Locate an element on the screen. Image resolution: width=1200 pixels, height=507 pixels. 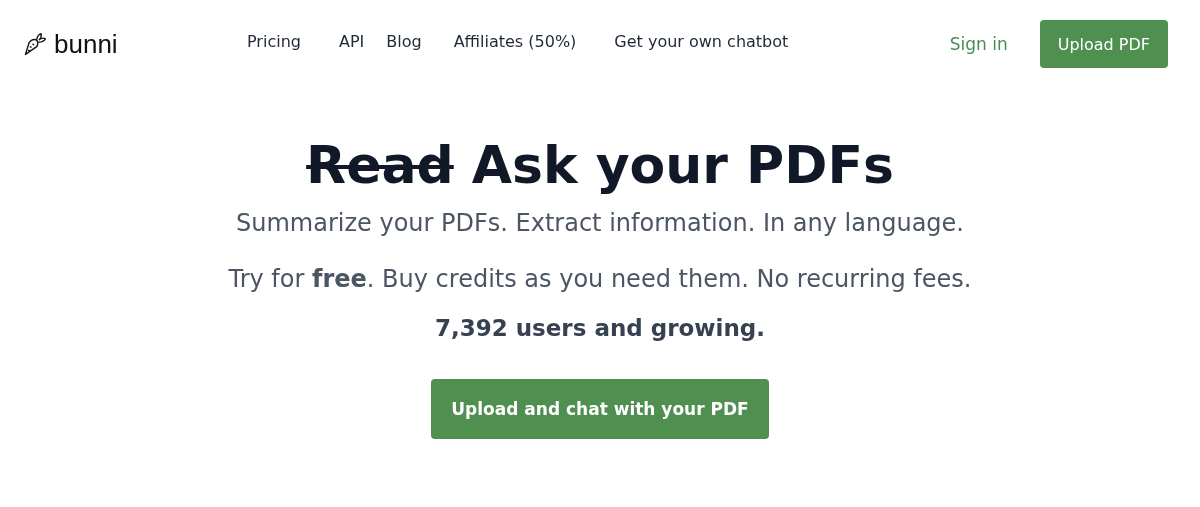
brand-name: bunni is located at coordinates (86, 44).